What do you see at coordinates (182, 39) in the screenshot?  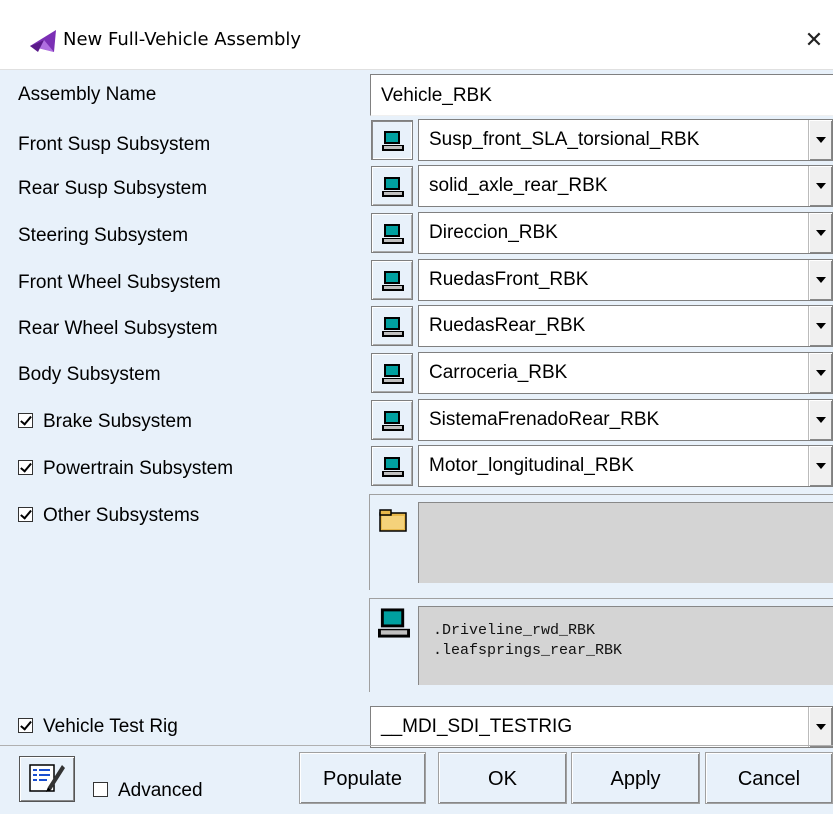 I see `window-title: New Full-Vehicle Assembly` at bounding box center [182, 39].